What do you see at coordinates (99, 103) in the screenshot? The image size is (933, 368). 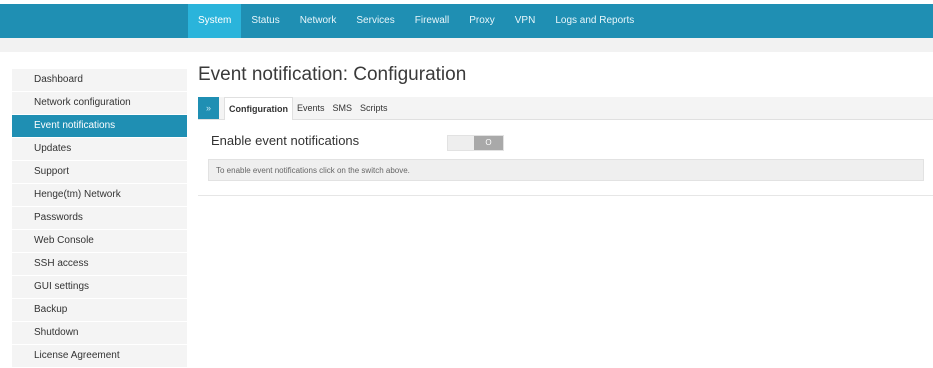 I see `sidebar-item-network-configuration: Network configuration` at bounding box center [99, 103].